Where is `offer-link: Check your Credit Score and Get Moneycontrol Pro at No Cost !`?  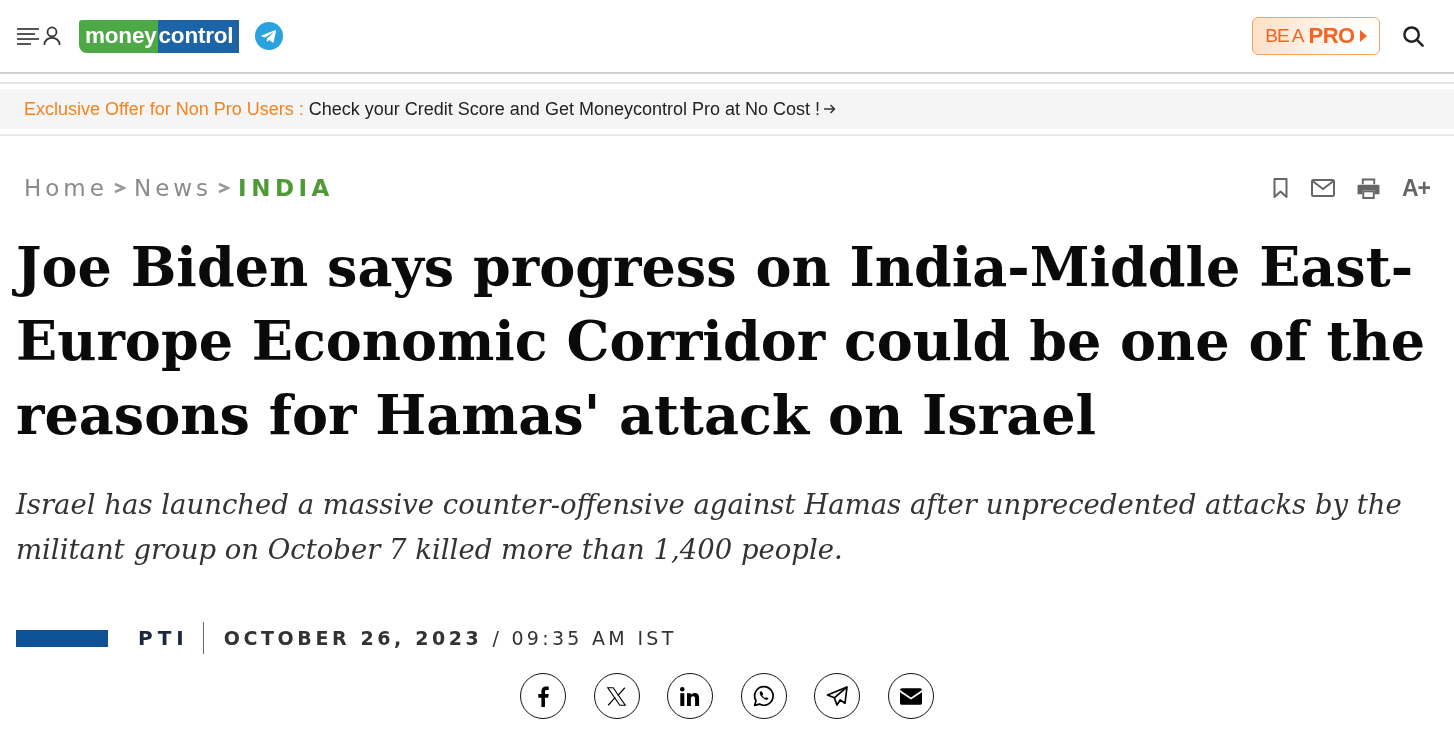
offer-link: Check your Credit Score and Get Moneycontrol Pro at No Cost ! is located at coordinates (564, 109).